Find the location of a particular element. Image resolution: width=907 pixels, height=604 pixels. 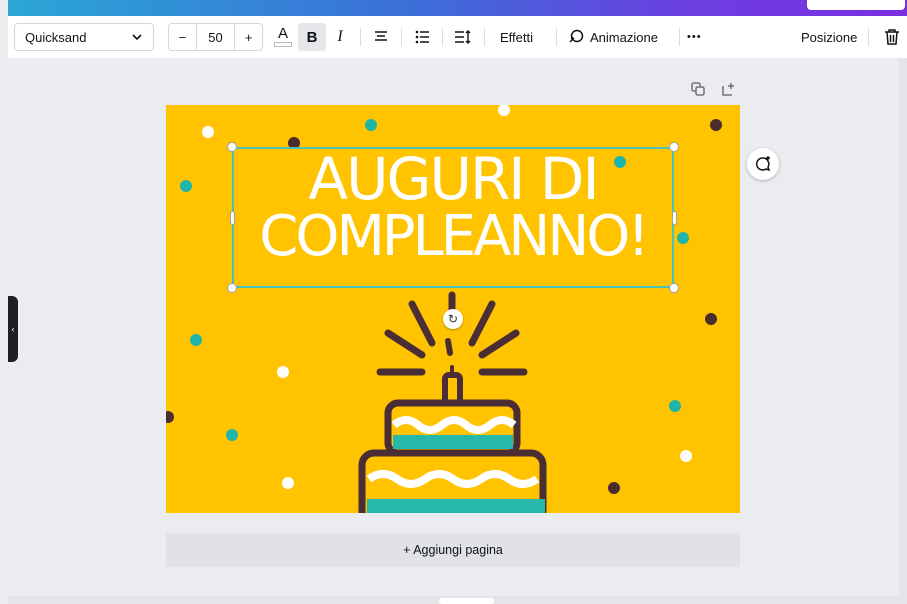

bold-button: B is located at coordinates (312, 37).